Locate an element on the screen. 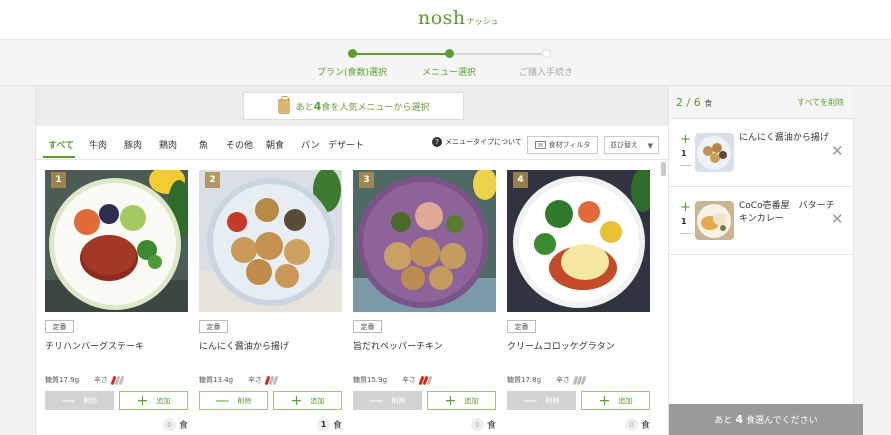 This screenshot has width=891, height=435. menu-name: 旨だれペッパーチキン is located at coordinates (398, 345).